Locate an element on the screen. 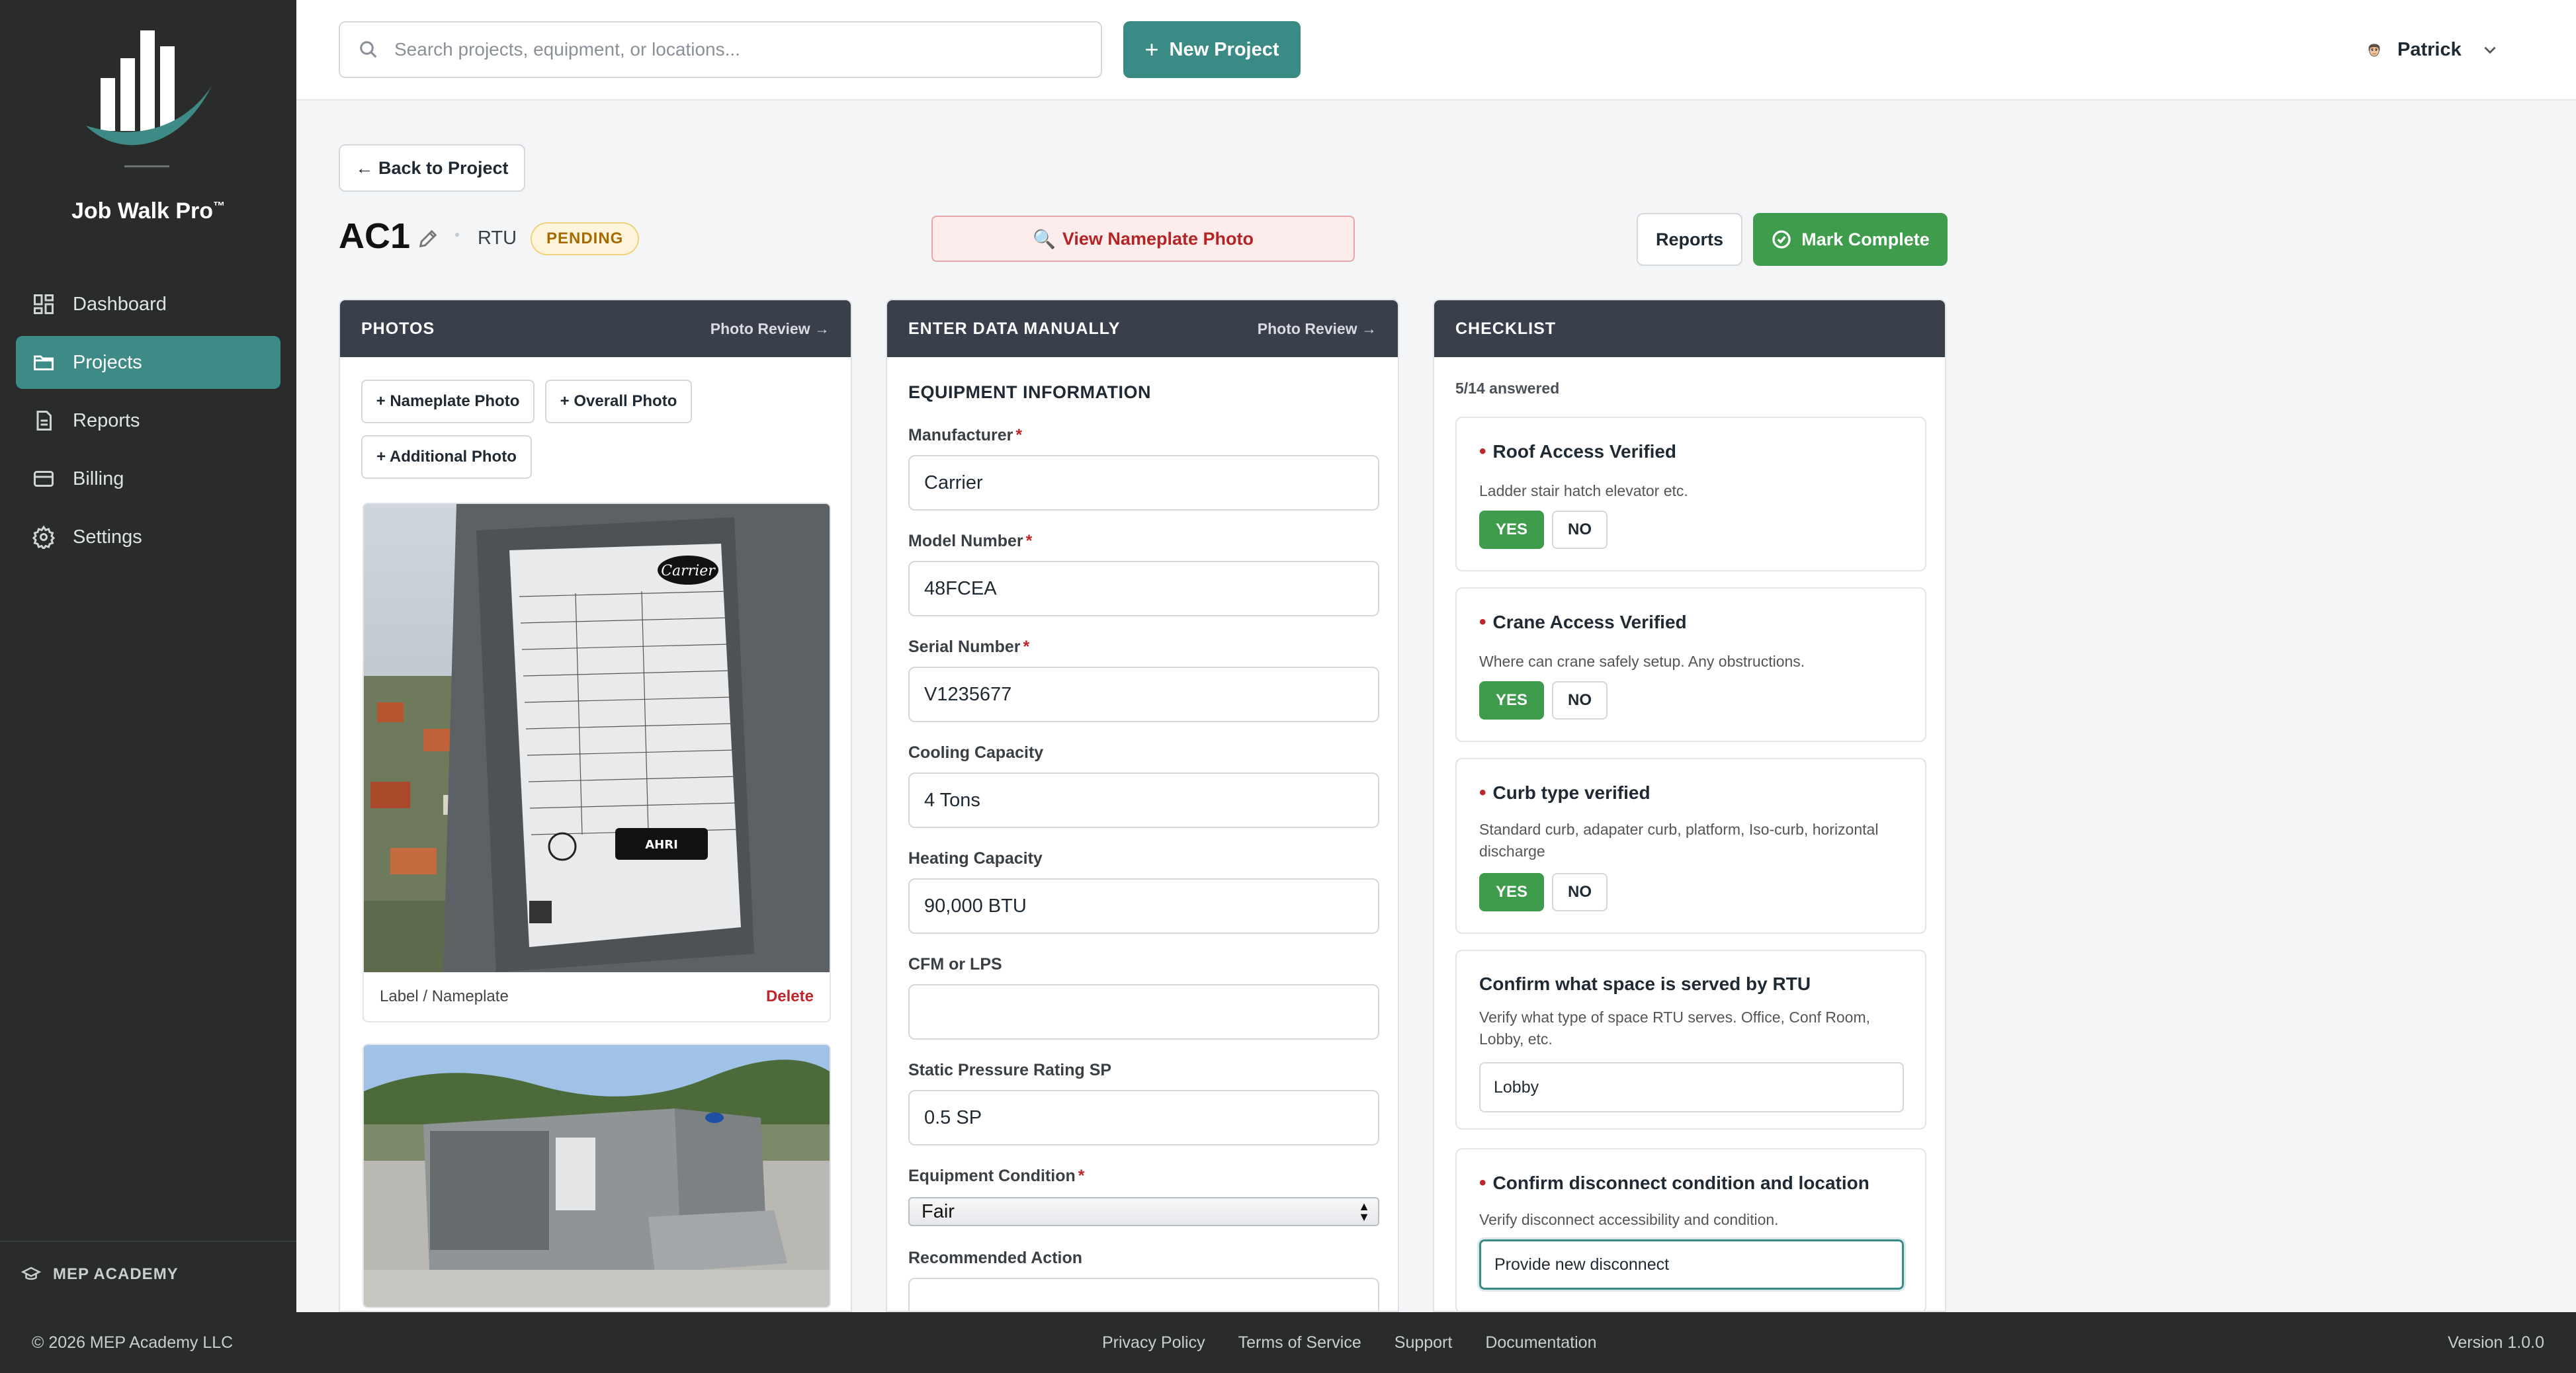 Image resolution: width=2576 pixels, height=1373 pixels. add-nameplate-photo-button: + Nameplate Photo is located at coordinates (448, 401).